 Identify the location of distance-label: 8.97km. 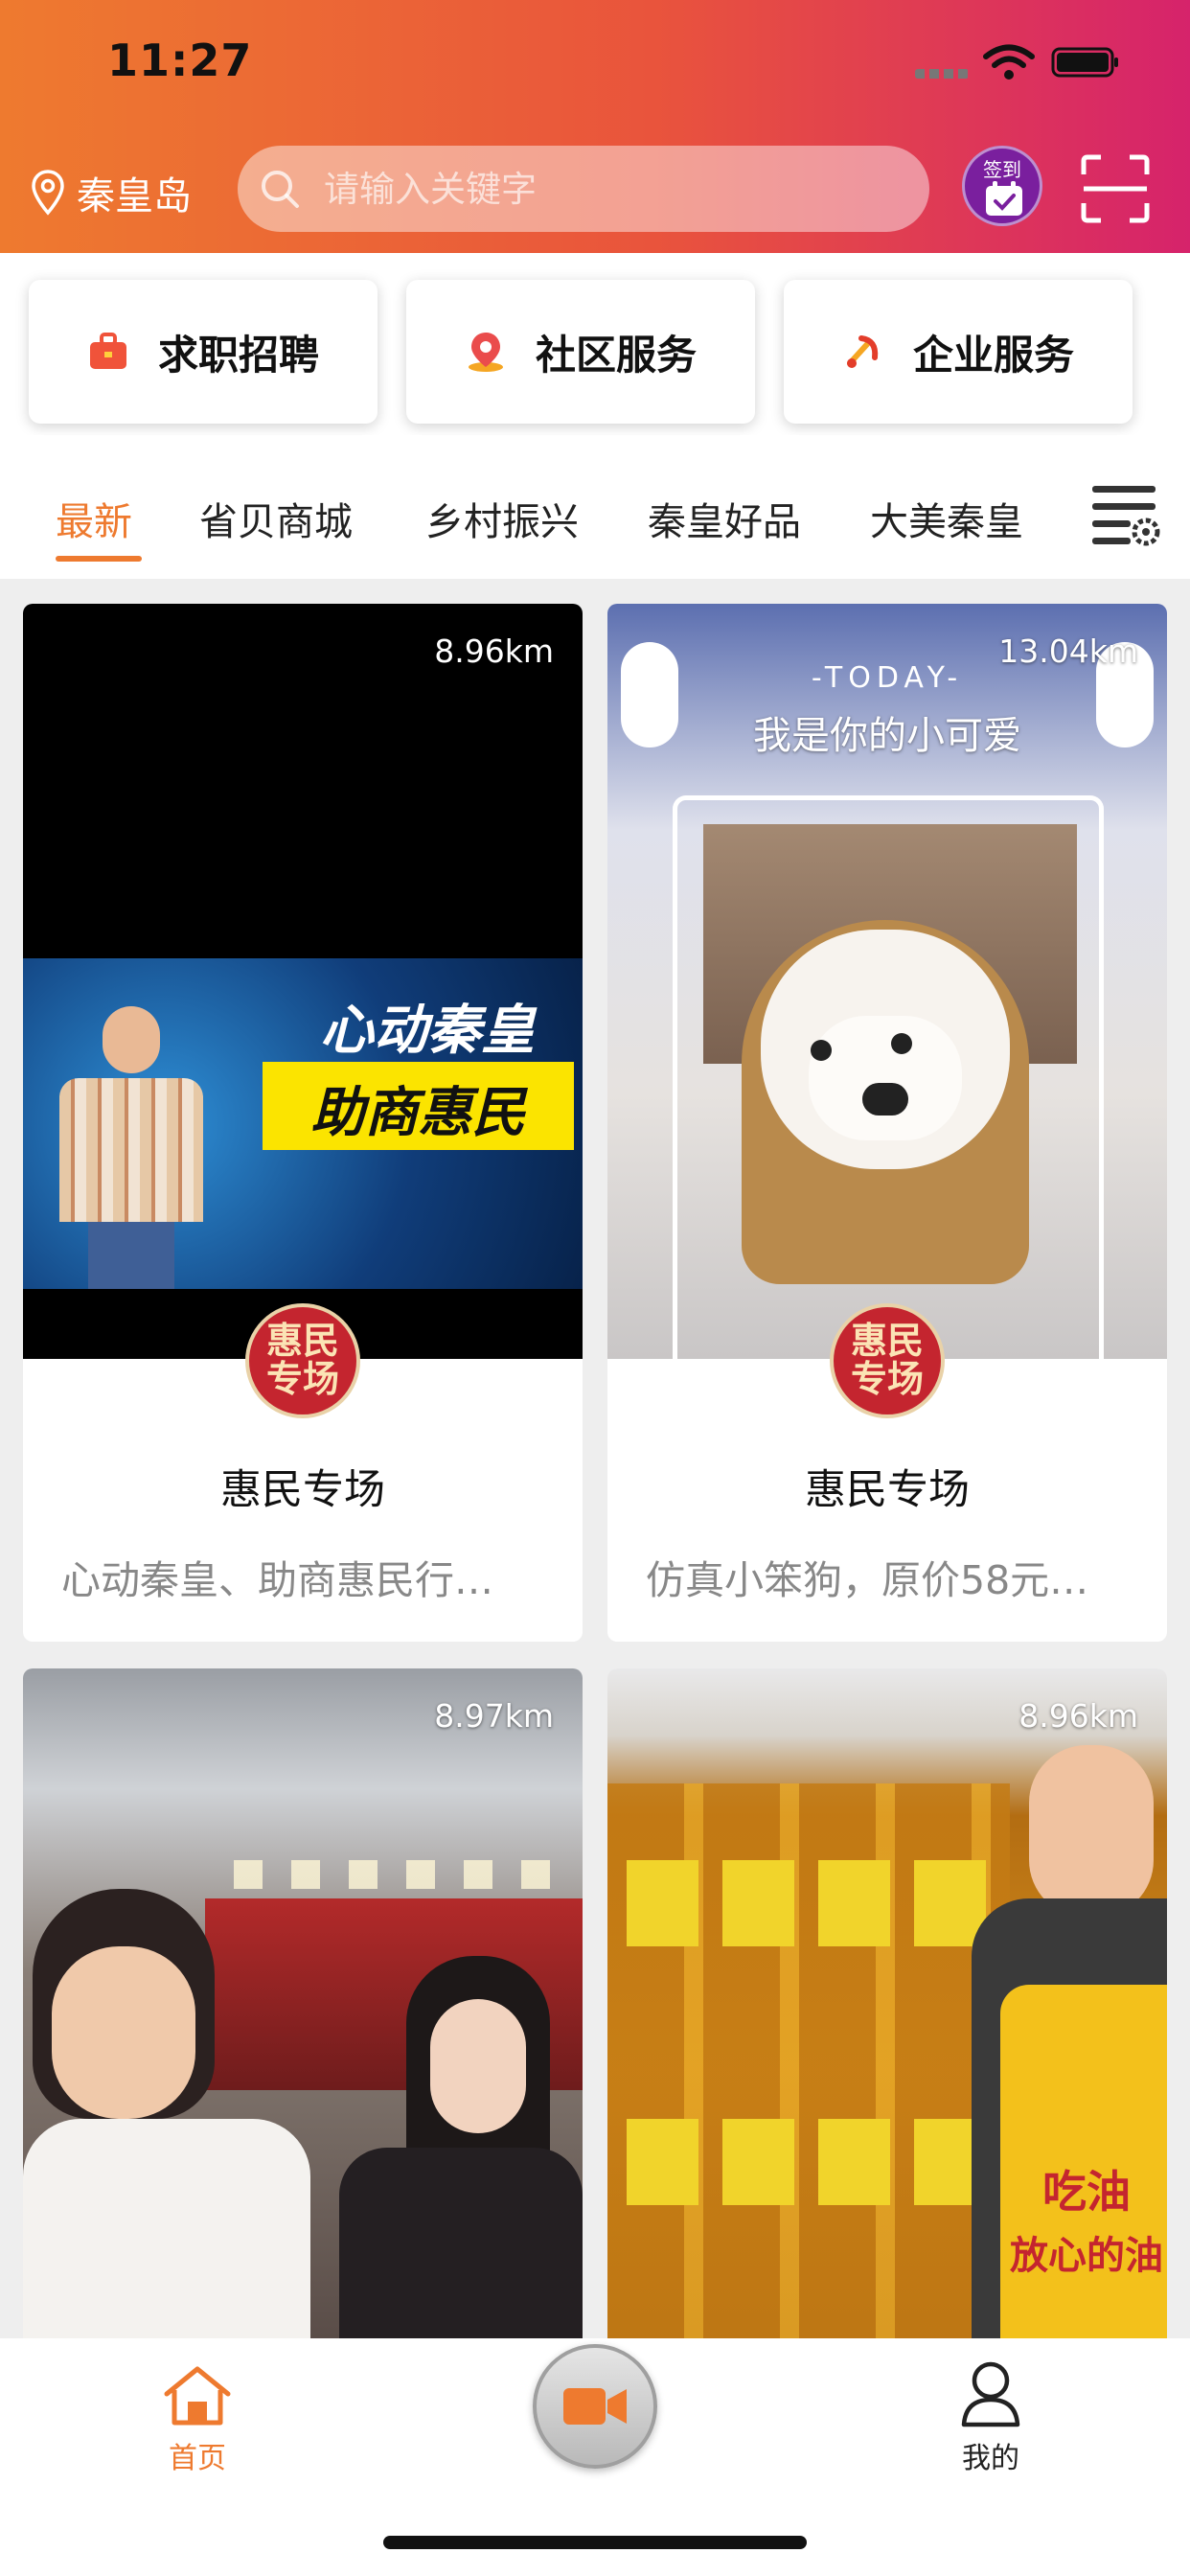
(494, 1716).